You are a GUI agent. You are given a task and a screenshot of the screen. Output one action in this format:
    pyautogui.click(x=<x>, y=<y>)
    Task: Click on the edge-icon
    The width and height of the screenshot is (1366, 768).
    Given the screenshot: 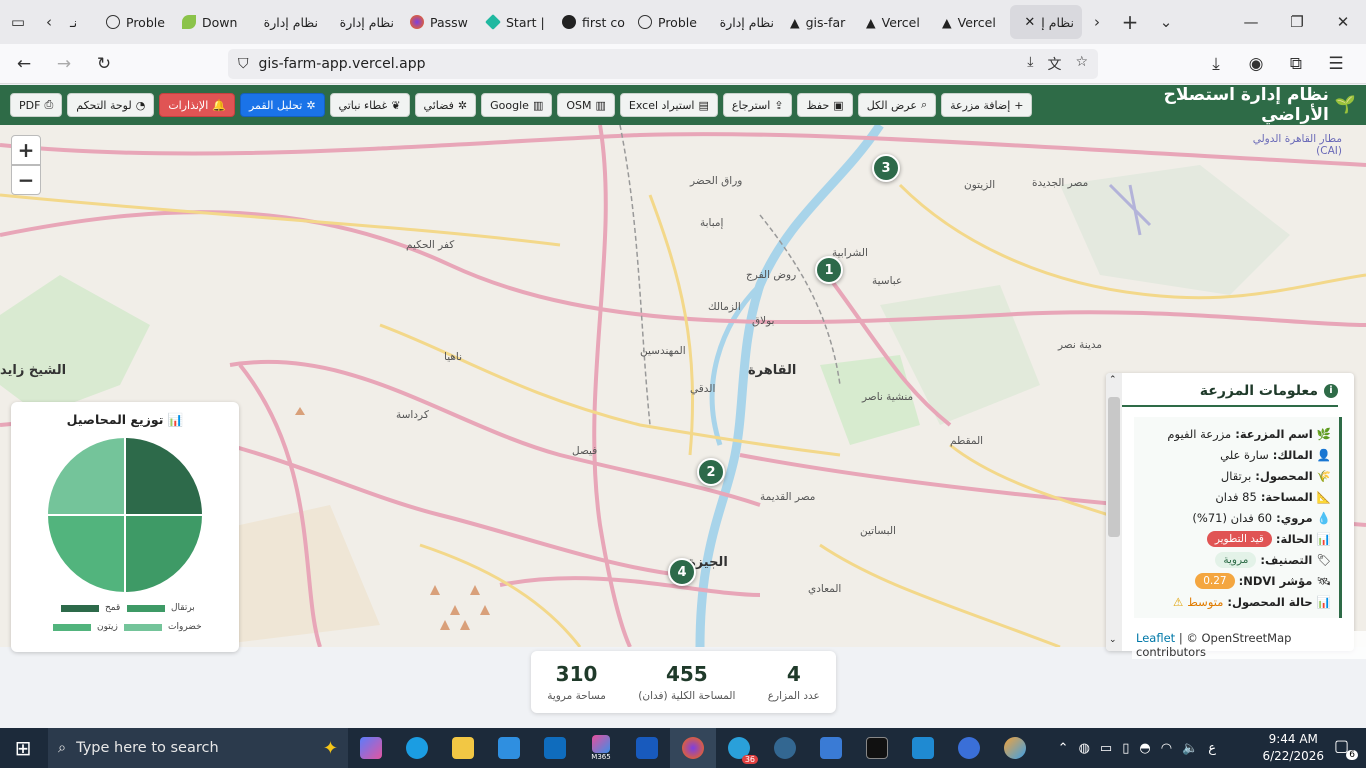 What is the action you would take?
    pyautogui.click(x=417, y=748)
    